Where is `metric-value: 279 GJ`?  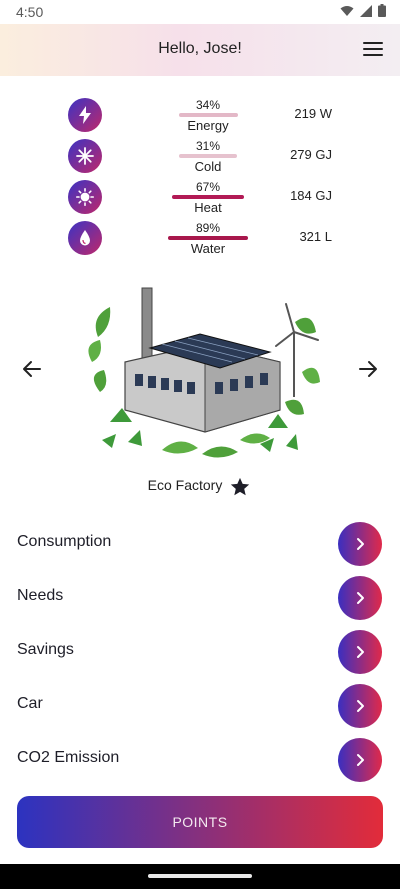
metric-value: 279 GJ is located at coordinates (311, 154).